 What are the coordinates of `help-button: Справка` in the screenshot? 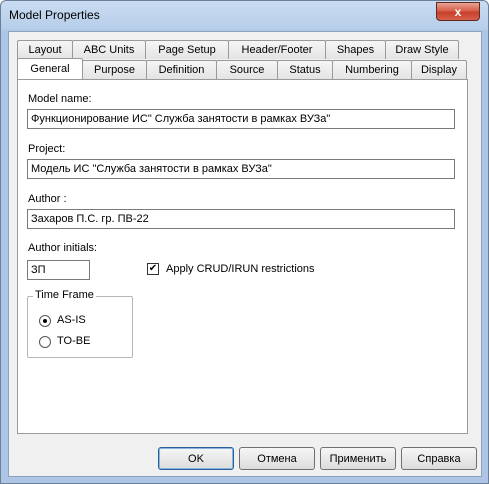 It's located at (439, 458).